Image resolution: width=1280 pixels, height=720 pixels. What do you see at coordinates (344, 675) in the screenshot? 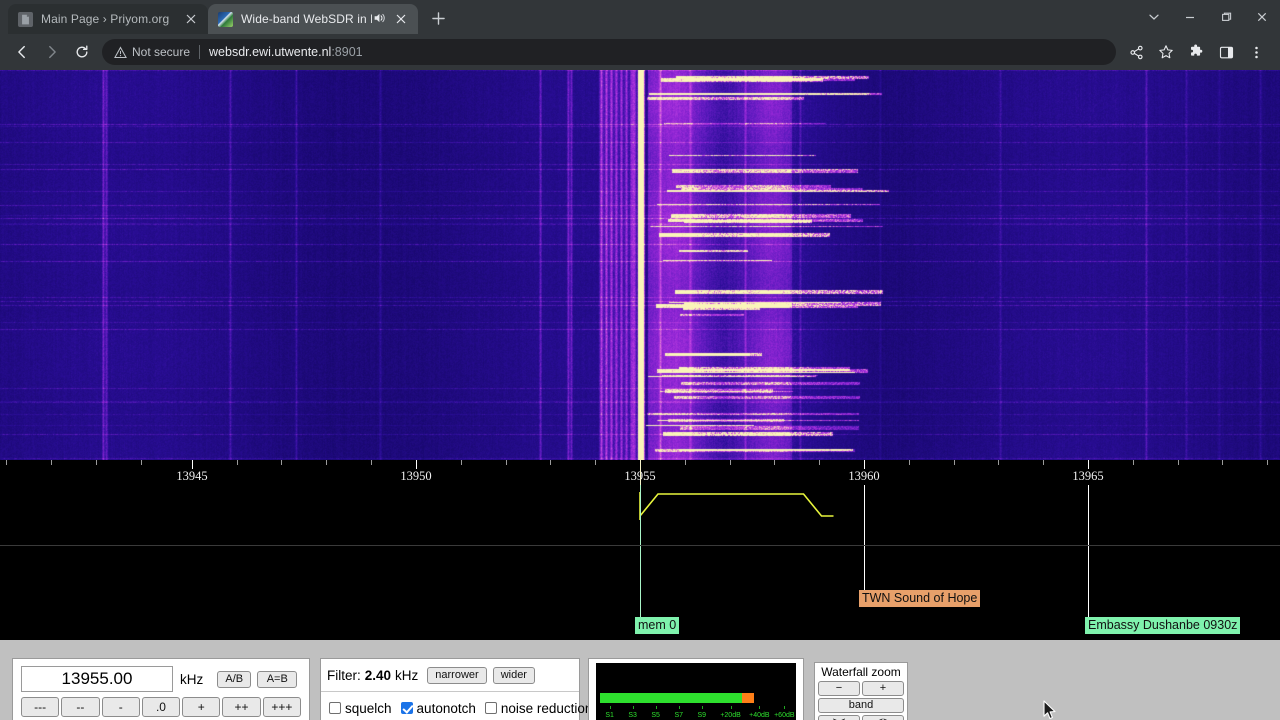
I see `filter-prefix-label: Filter:` at bounding box center [344, 675].